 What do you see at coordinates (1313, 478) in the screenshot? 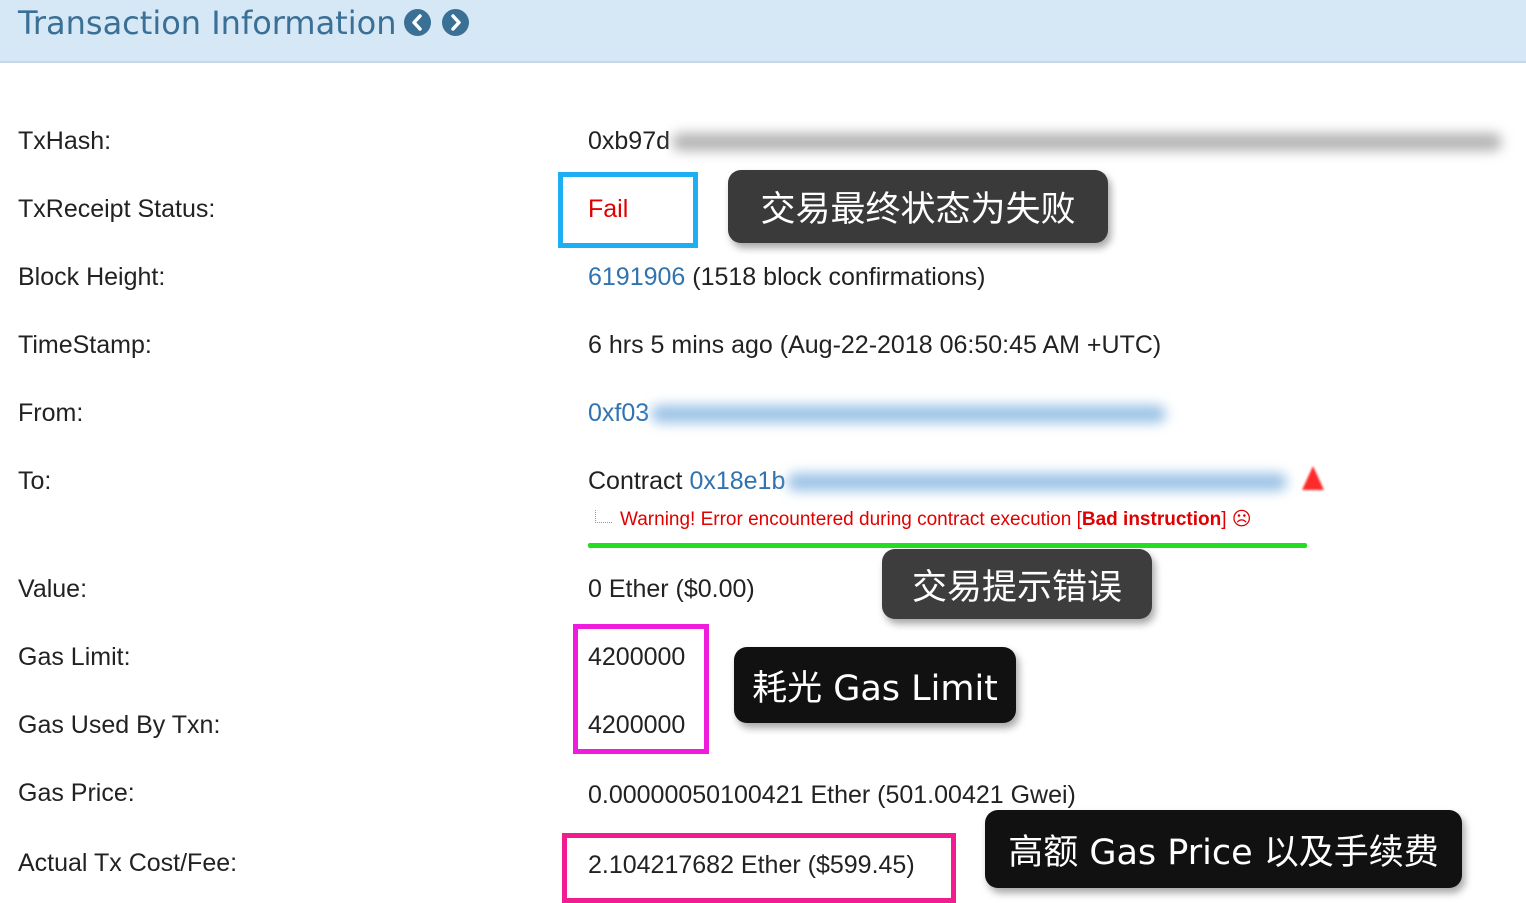
I see `warning-triangle-icon` at bounding box center [1313, 478].